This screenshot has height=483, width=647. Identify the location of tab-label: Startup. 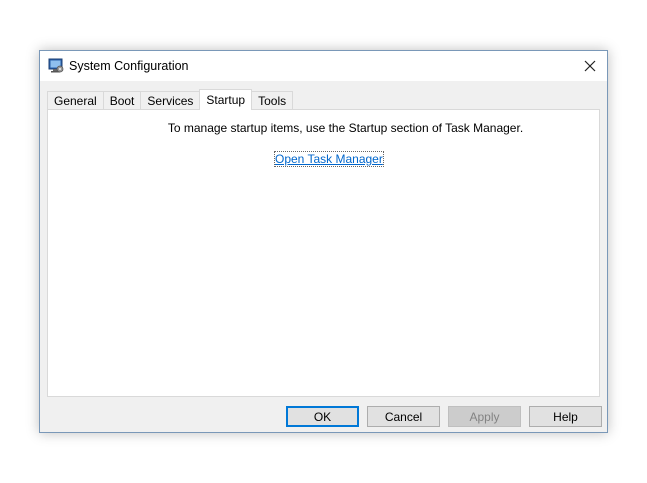
(226, 100).